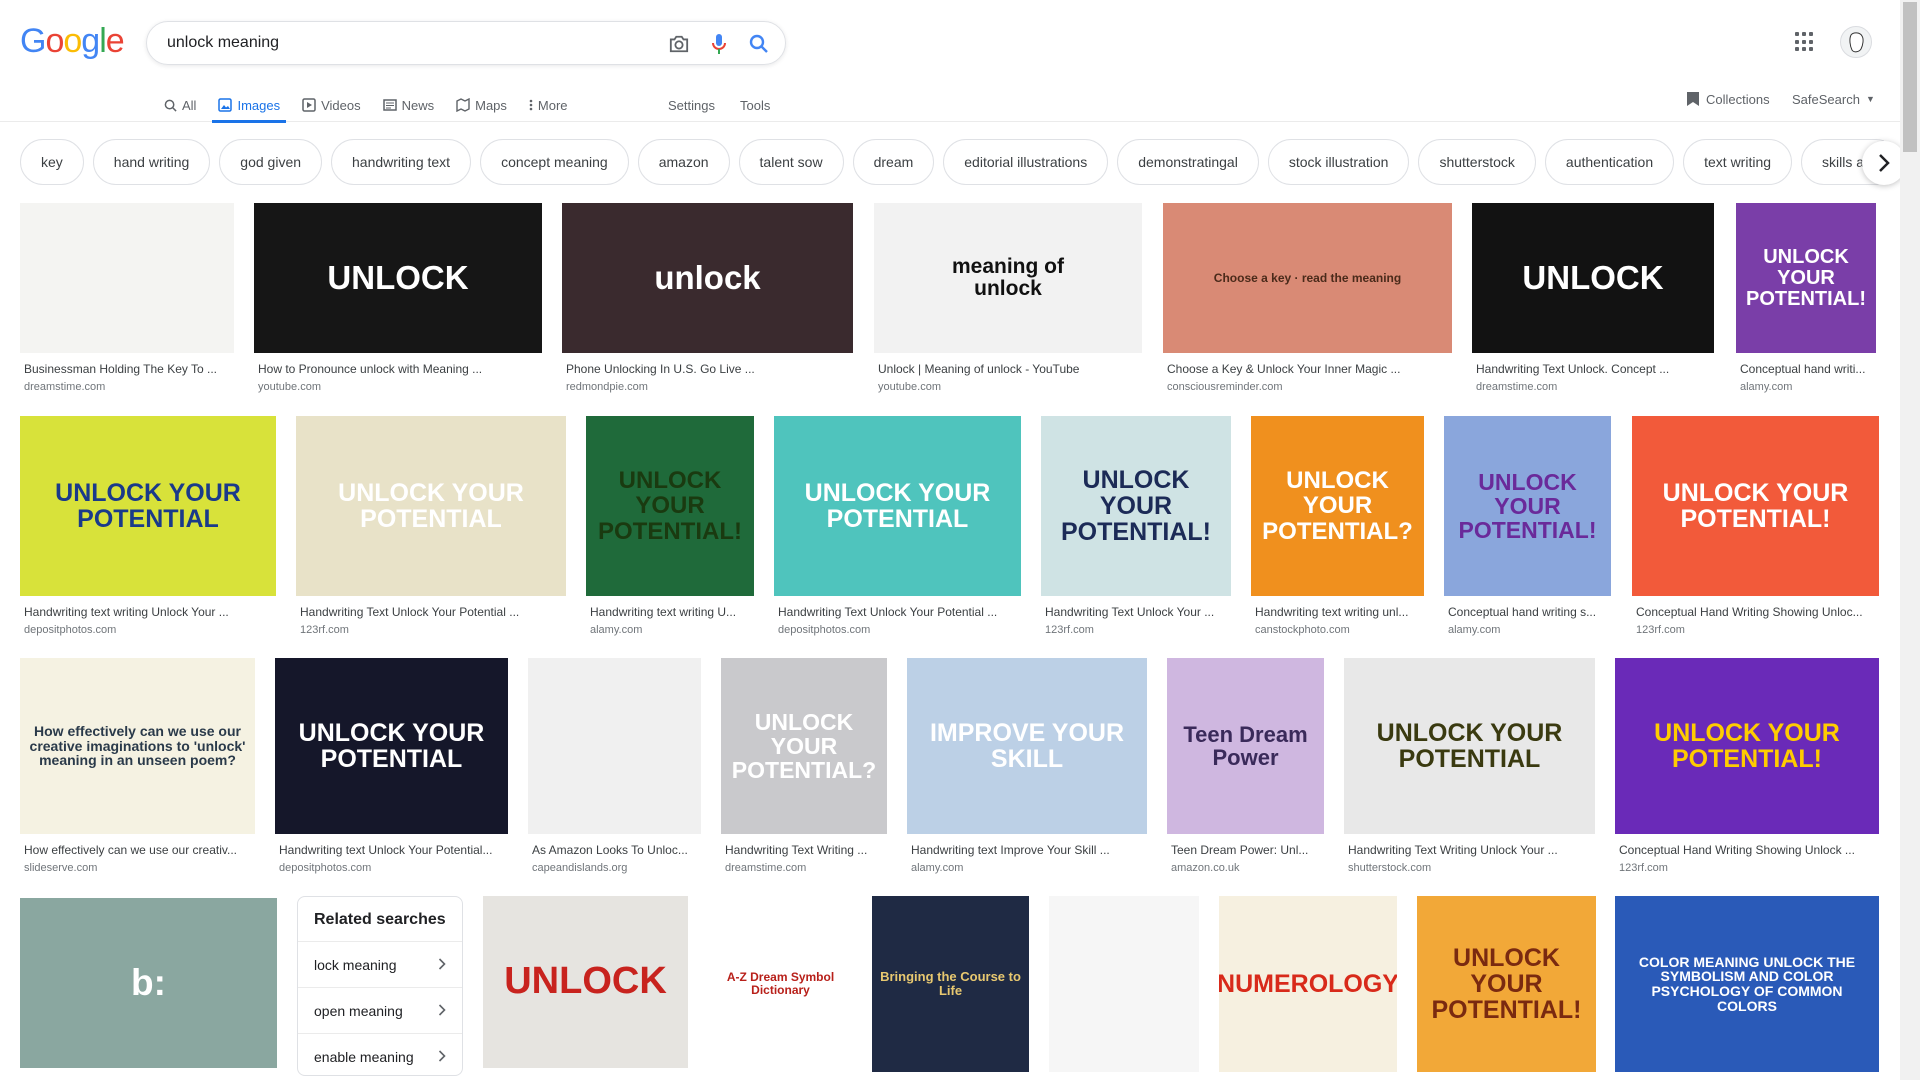 The width and height of the screenshot is (1920, 1080). I want to click on refinement-chip: text writing, so click(1738, 162).